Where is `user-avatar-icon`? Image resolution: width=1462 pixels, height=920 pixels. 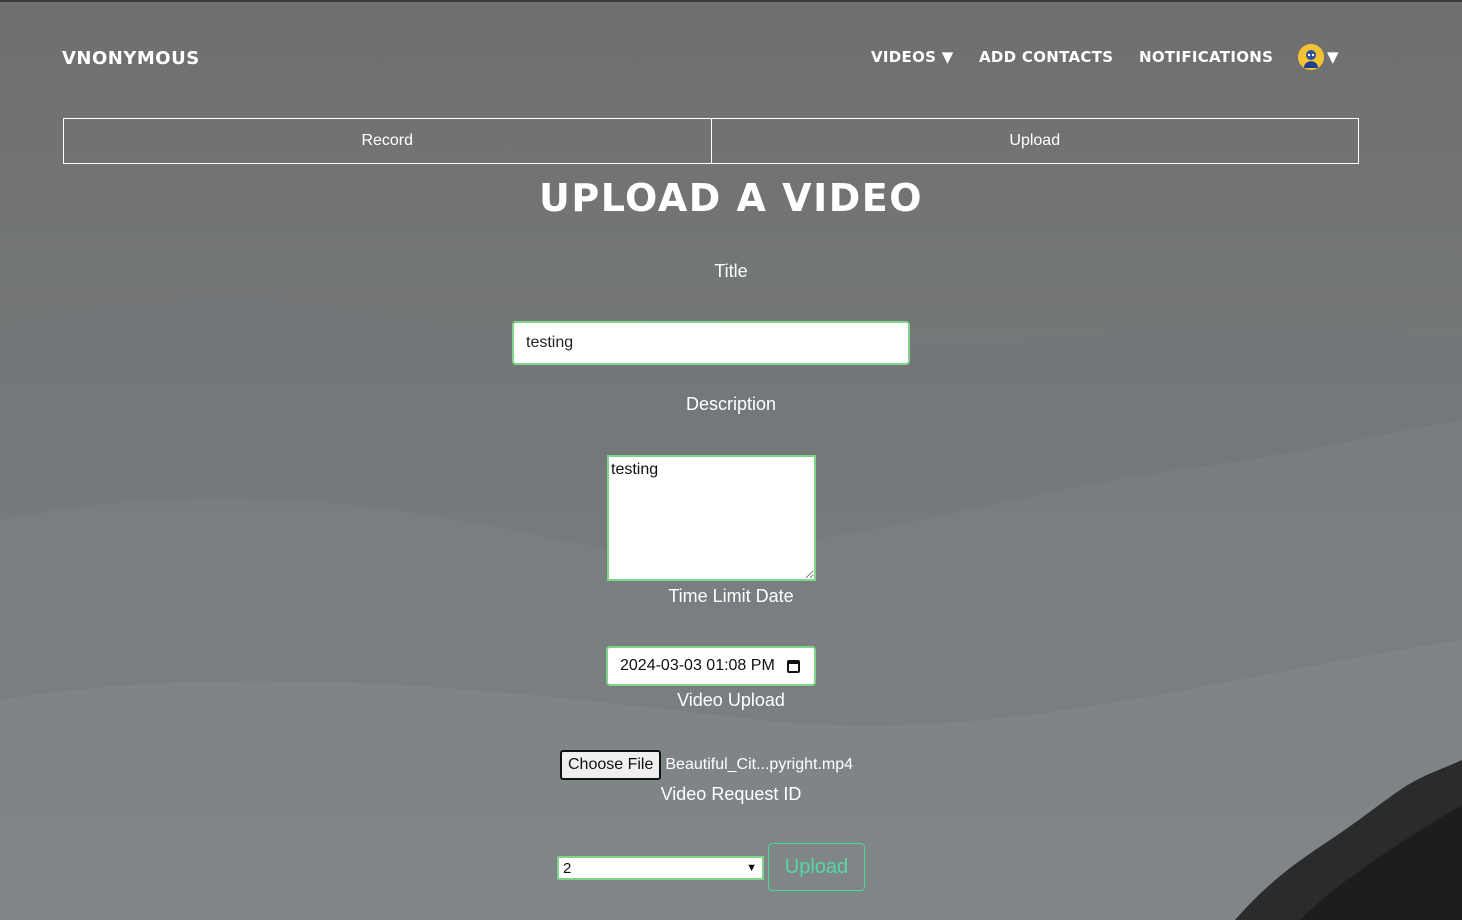 user-avatar-icon is located at coordinates (1311, 57).